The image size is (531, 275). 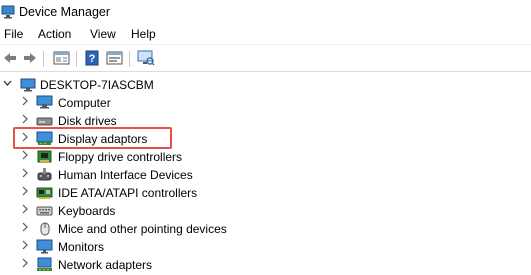 I want to click on properties-icon, so click(x=61, y=59).